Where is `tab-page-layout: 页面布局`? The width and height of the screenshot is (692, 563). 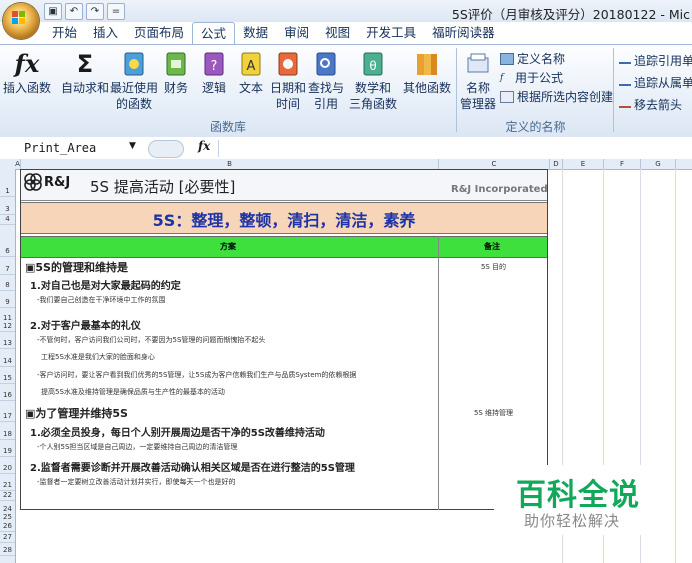 tab-page-layout: 页面布局 is located at coordinates (159, 33).